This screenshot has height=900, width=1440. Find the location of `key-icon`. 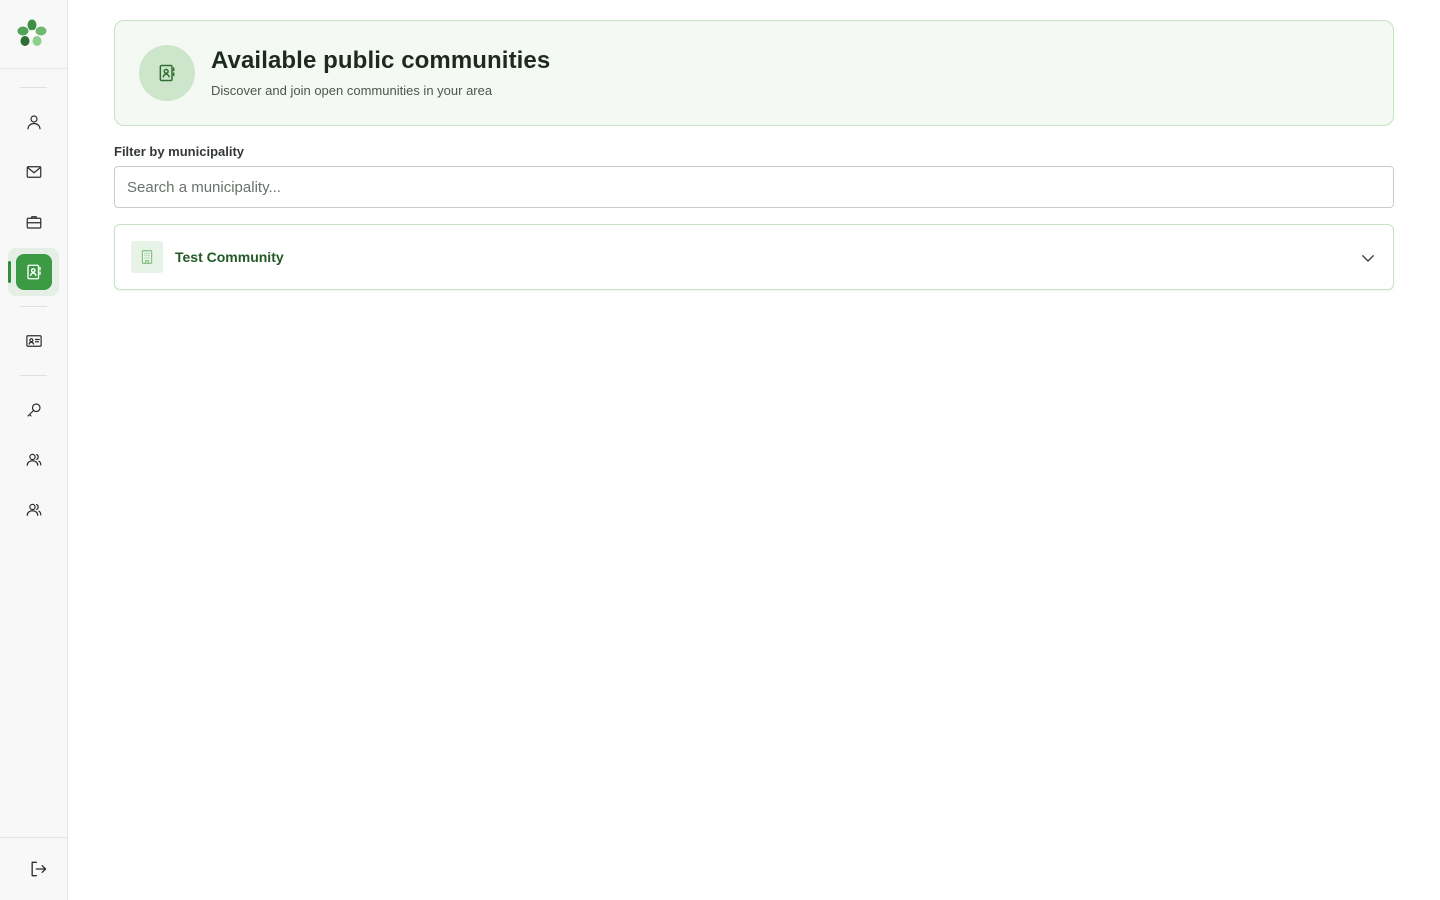

key-icon is located at coordinates (34, 410).